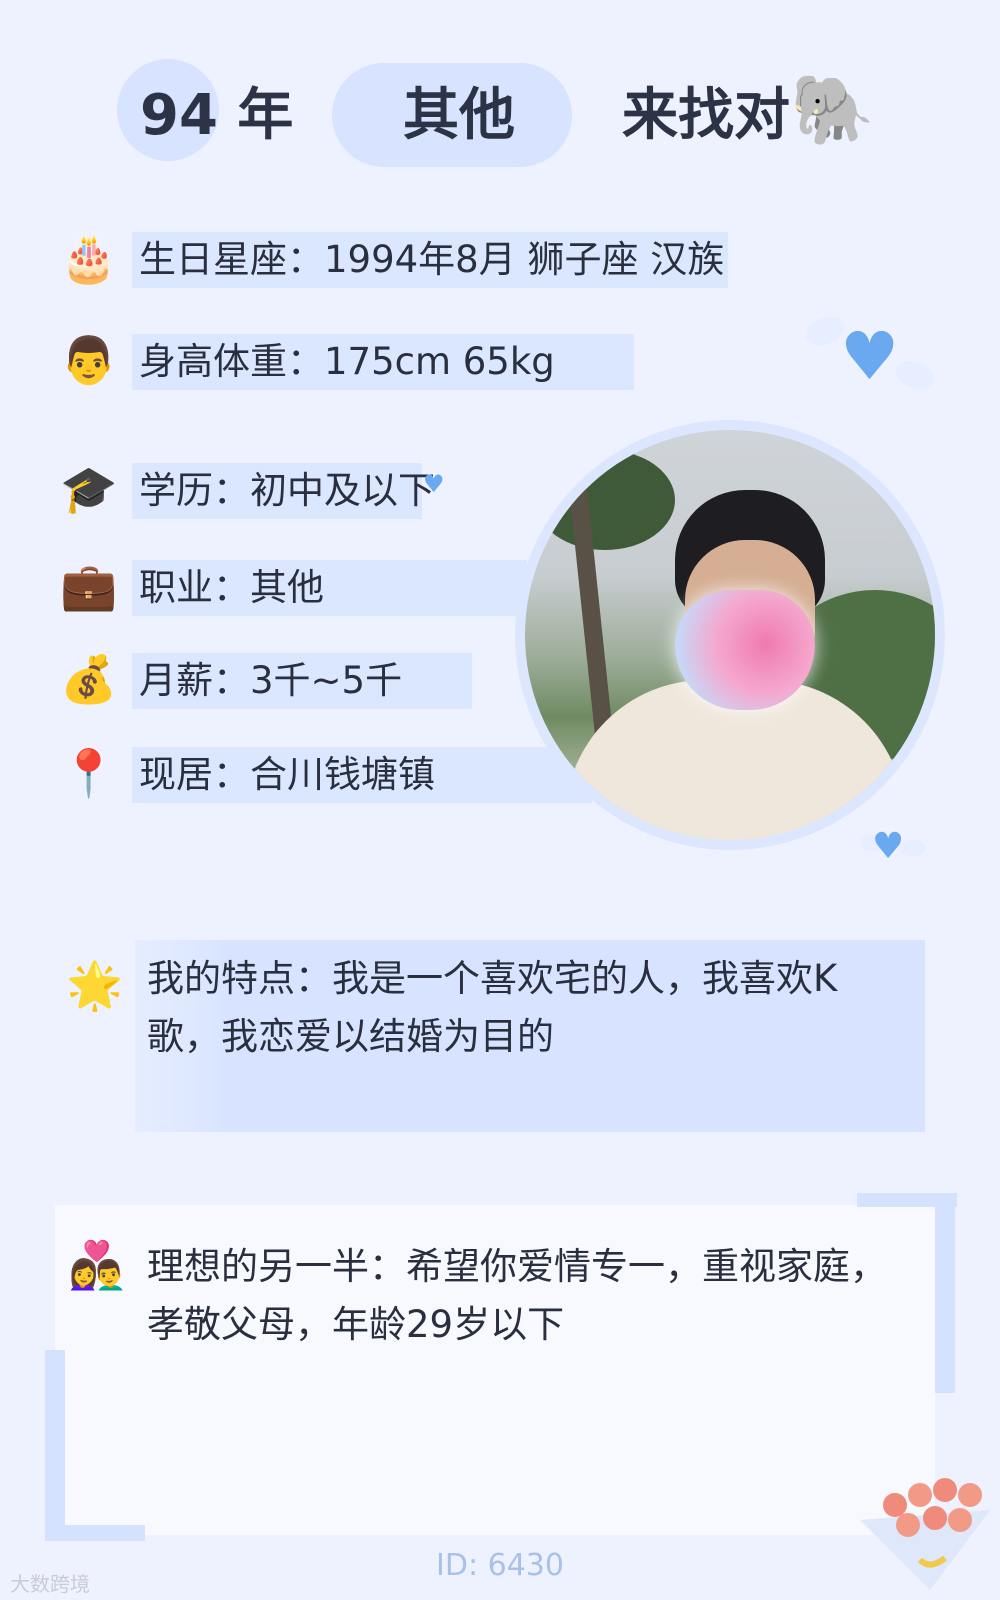  Describe the element at coordinates (347, 361) in the screenshot. I see `height-weight-text: 身高体重：175cm 65kg` at that location.